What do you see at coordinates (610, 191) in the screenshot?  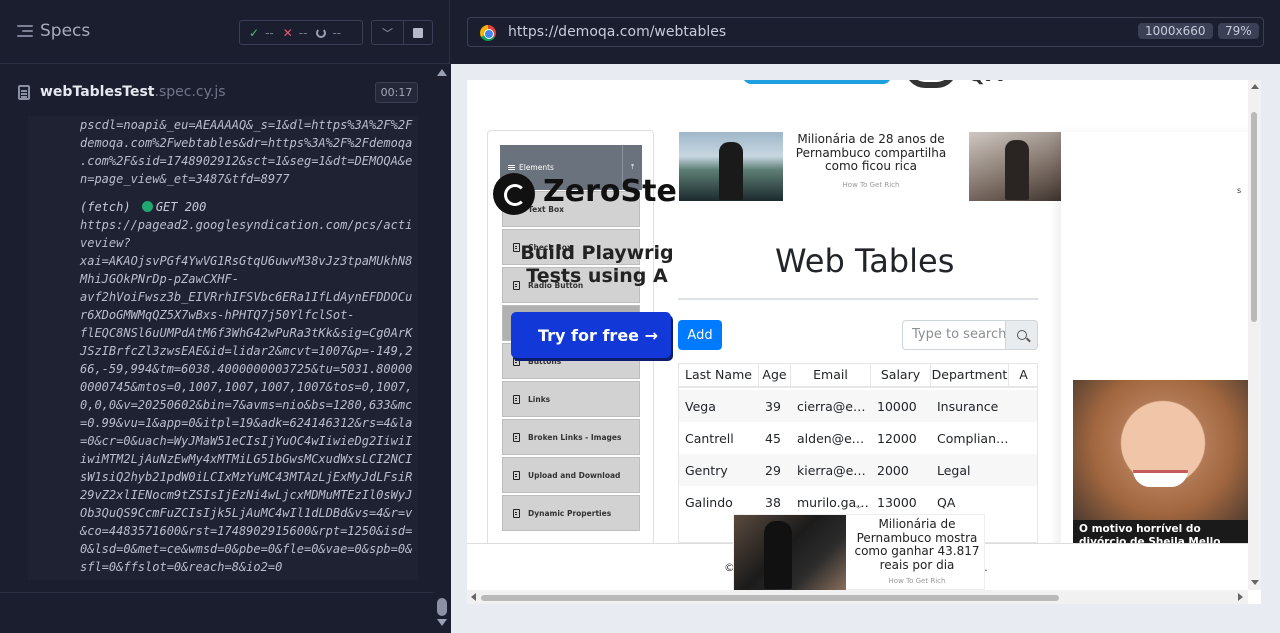 I see `ad-brand: ZeroSte` at bounding box center [610, 191].